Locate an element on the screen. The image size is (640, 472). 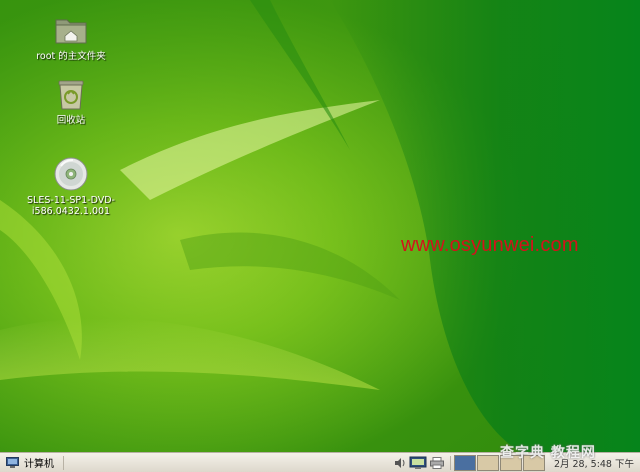
network-icon is located at coordinates (418, 462).